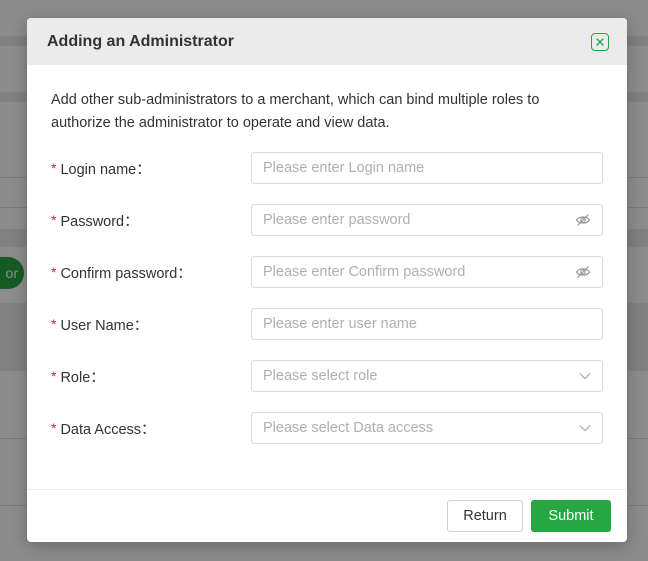 The image size is (648, 561). What do you see at coordinates (140, 41) in the screenshot?
I see `dialog-title: Adding an Administrator` at bounding box center [140, 41].